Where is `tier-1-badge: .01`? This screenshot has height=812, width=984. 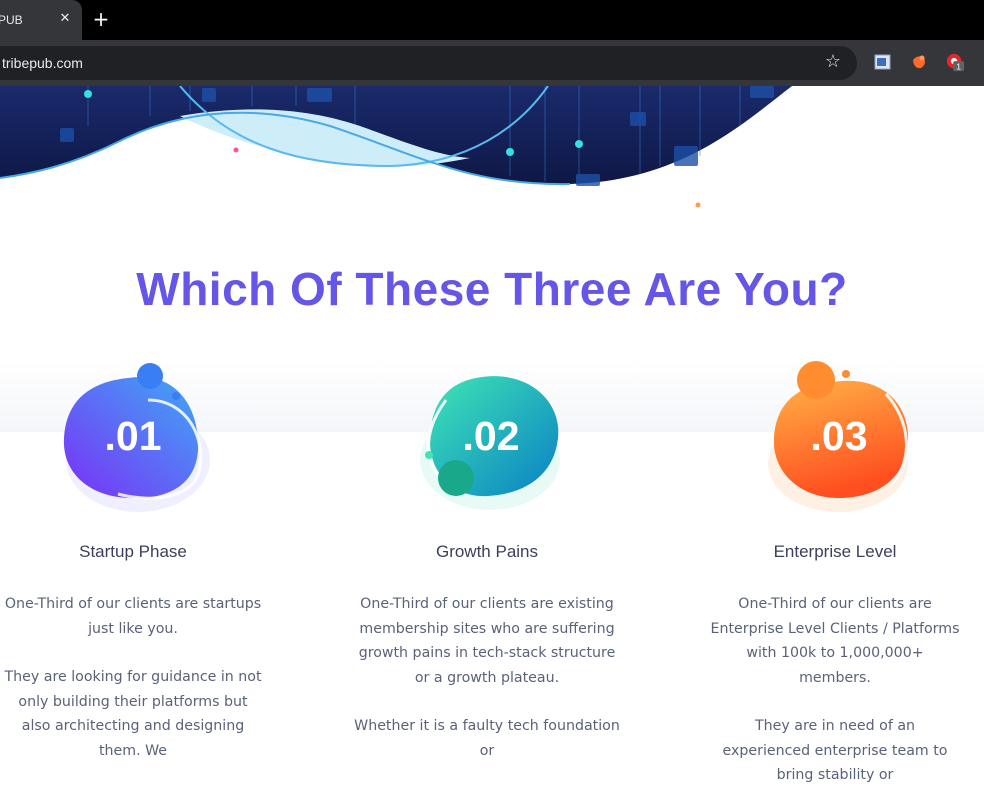 tier-1-badge: .01 is located at coordinates (133, 445).